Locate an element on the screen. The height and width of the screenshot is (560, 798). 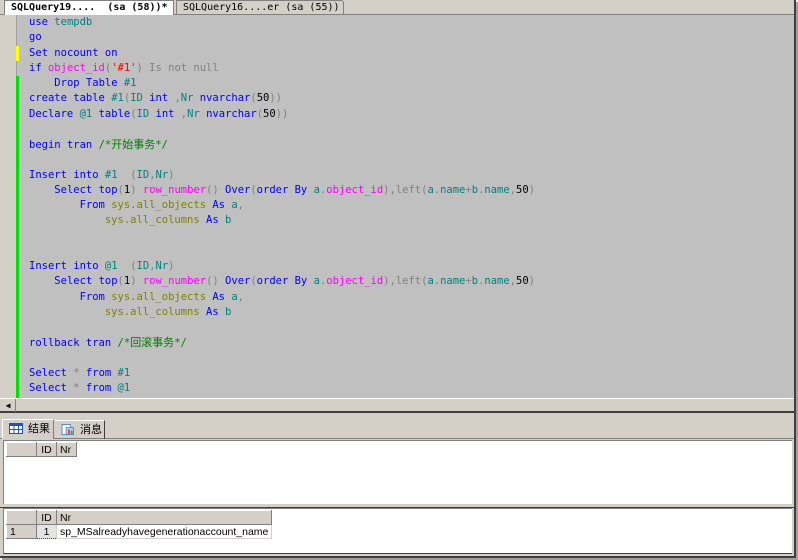
code-token: Is not null is located at coordinates (180, 67).